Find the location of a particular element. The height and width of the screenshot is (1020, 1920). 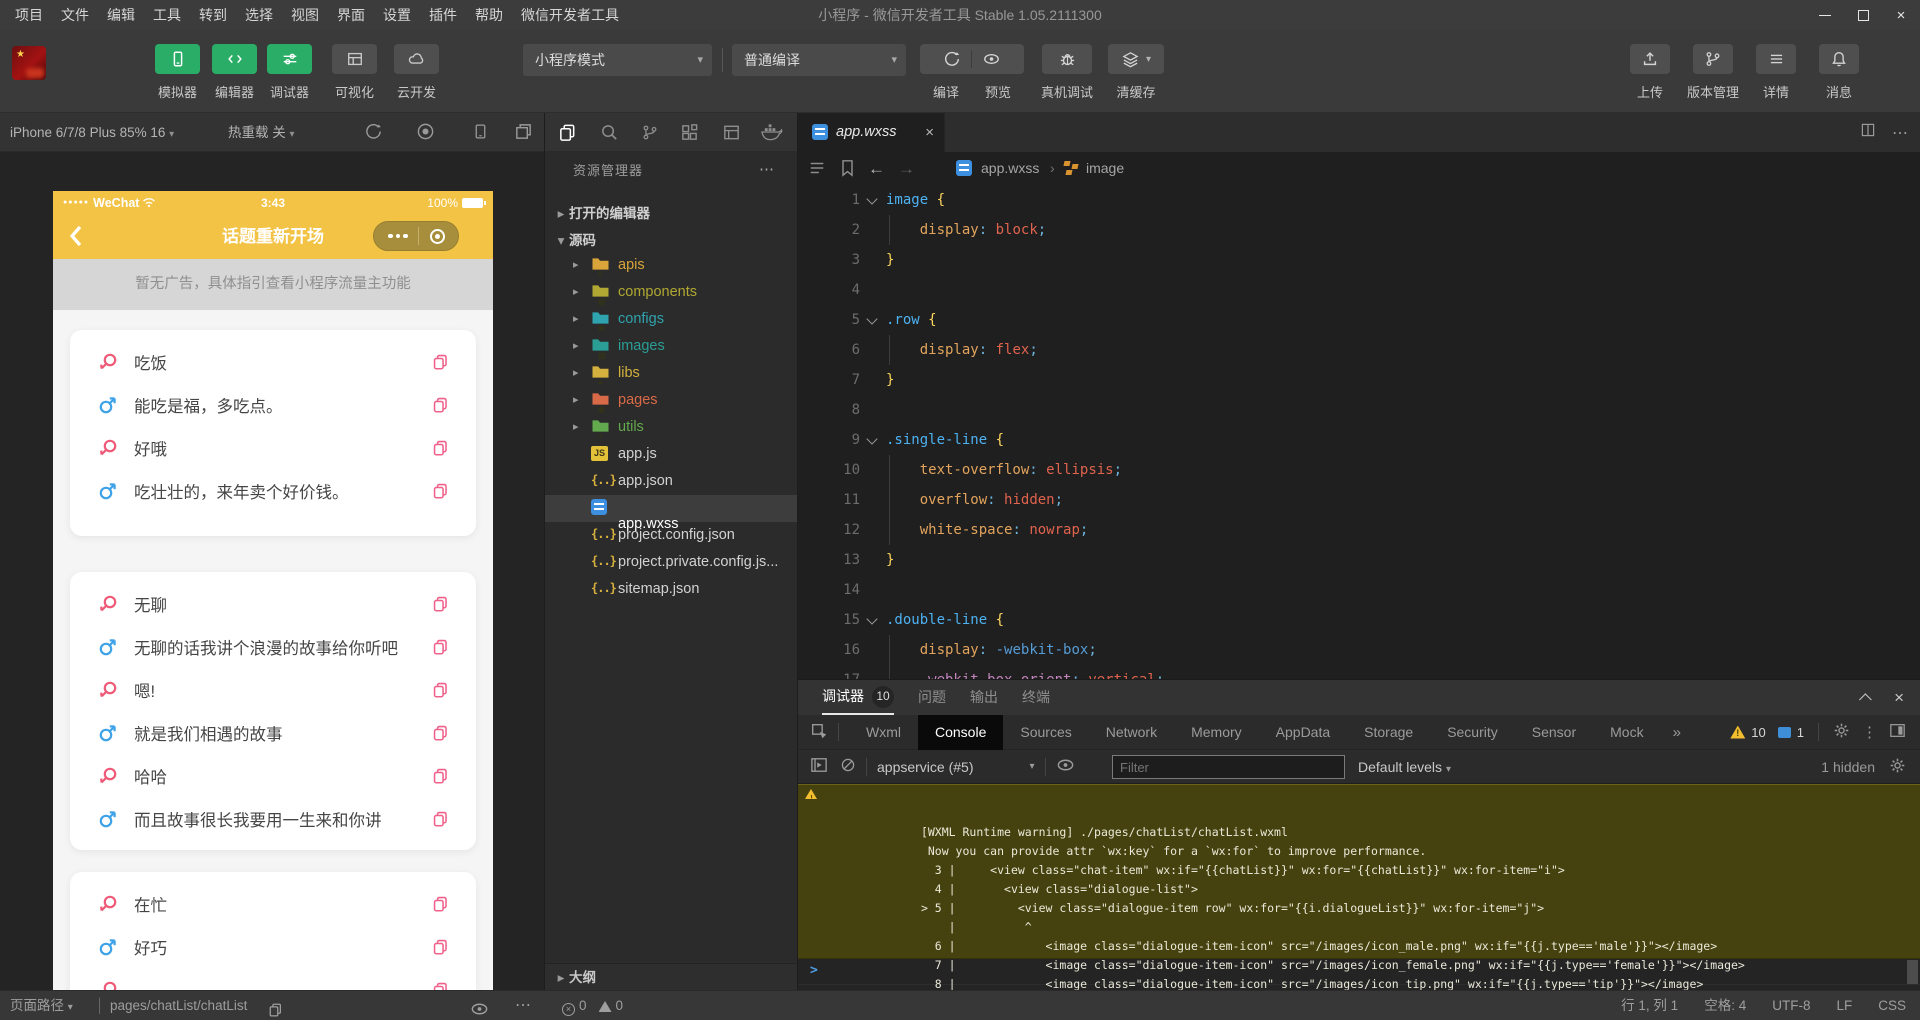

mode-select: 小程序模式 ▾ is located at coordinates (617, 60).